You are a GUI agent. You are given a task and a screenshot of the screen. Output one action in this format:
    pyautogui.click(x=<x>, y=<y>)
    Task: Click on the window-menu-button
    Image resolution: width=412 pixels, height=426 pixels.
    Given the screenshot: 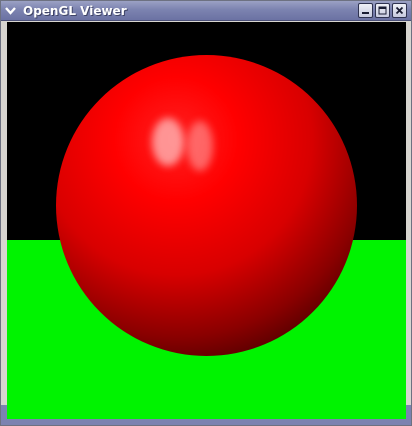 What is the action you would take?
    pyautogui.click(x=10, y=10)
    